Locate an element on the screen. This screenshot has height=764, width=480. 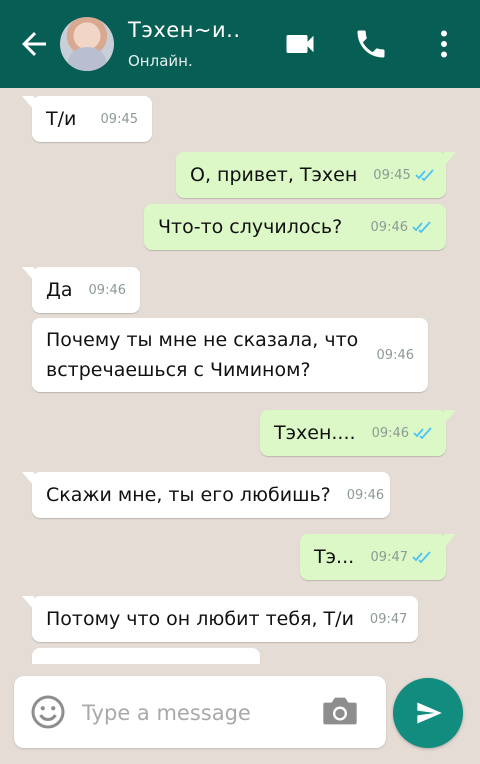
contact-name: Тэхен~и.. is located at coordinates (184, 30).